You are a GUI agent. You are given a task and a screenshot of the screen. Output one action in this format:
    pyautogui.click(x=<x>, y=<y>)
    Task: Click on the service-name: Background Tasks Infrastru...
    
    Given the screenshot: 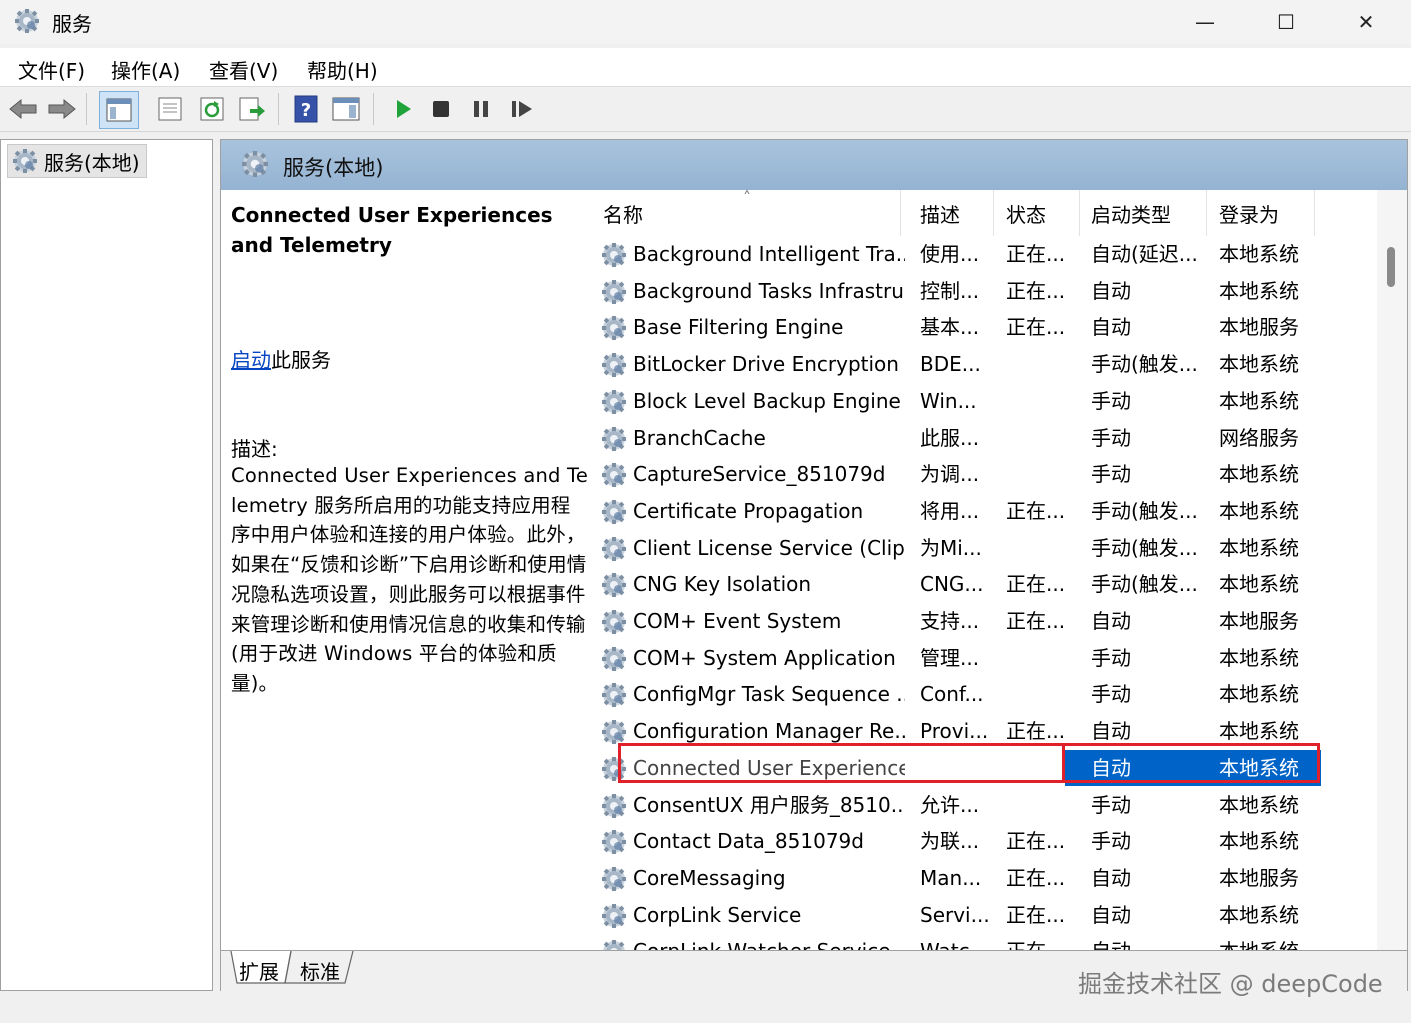 What is the action you would take?
    pyautogui.click(x=769, y=290)
    